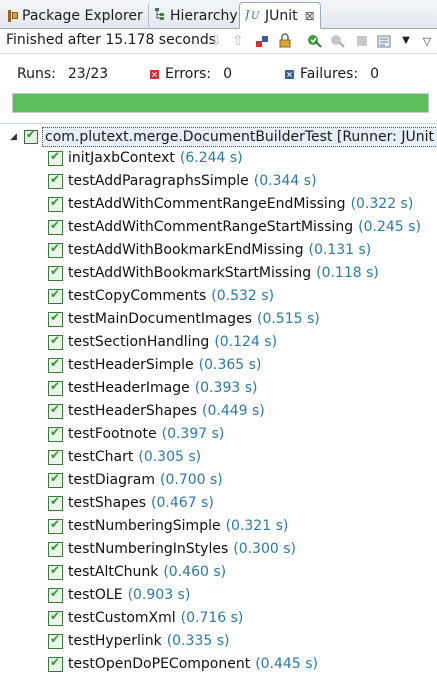 This screenshot has height=679, width=437. I want to click on test-name: testMainDocumentImages, so click(160, 319).